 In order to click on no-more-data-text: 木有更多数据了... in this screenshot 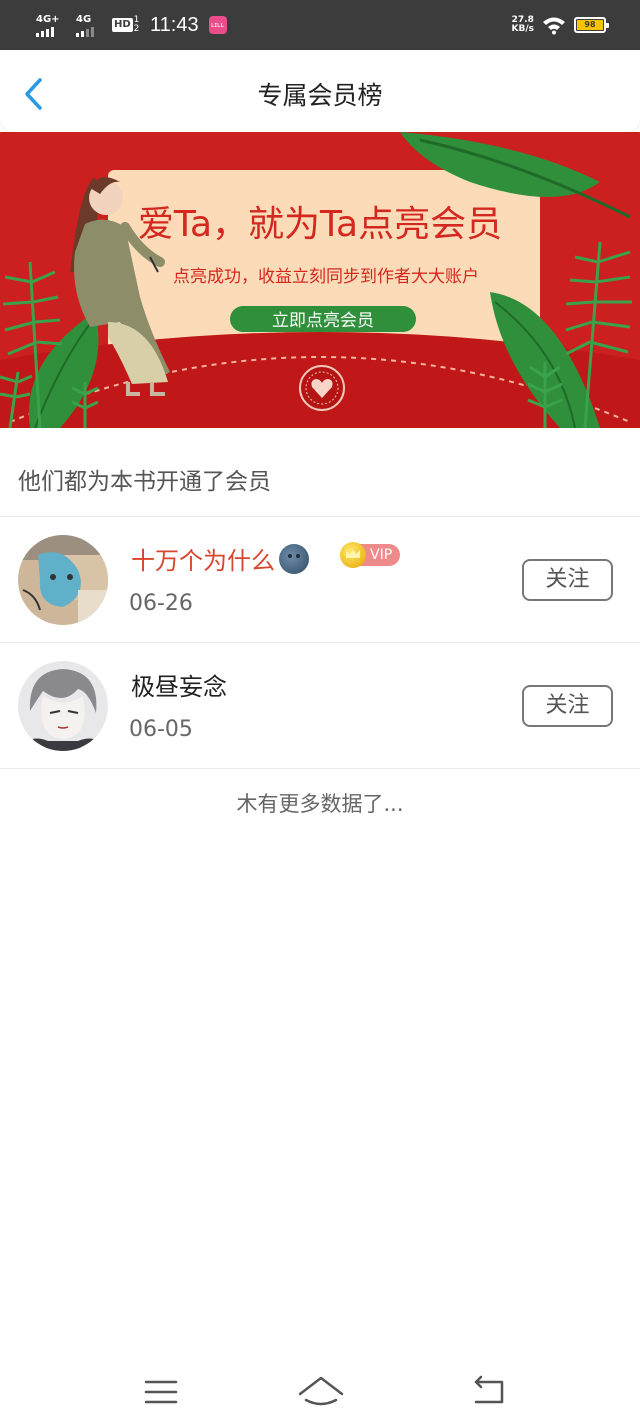, I will do `click(320, 804)`.